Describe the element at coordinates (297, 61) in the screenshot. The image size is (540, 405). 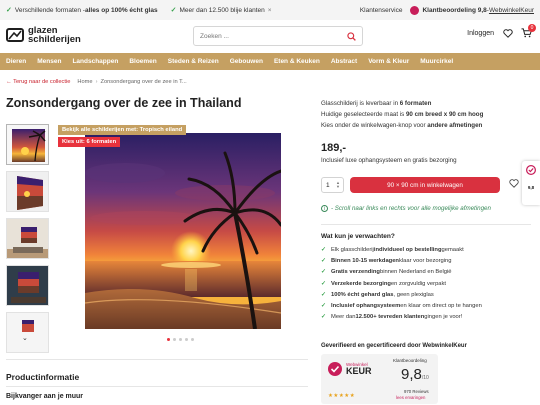
I see `nav-item-eten-keuken: Eten & Keuken` at that location.